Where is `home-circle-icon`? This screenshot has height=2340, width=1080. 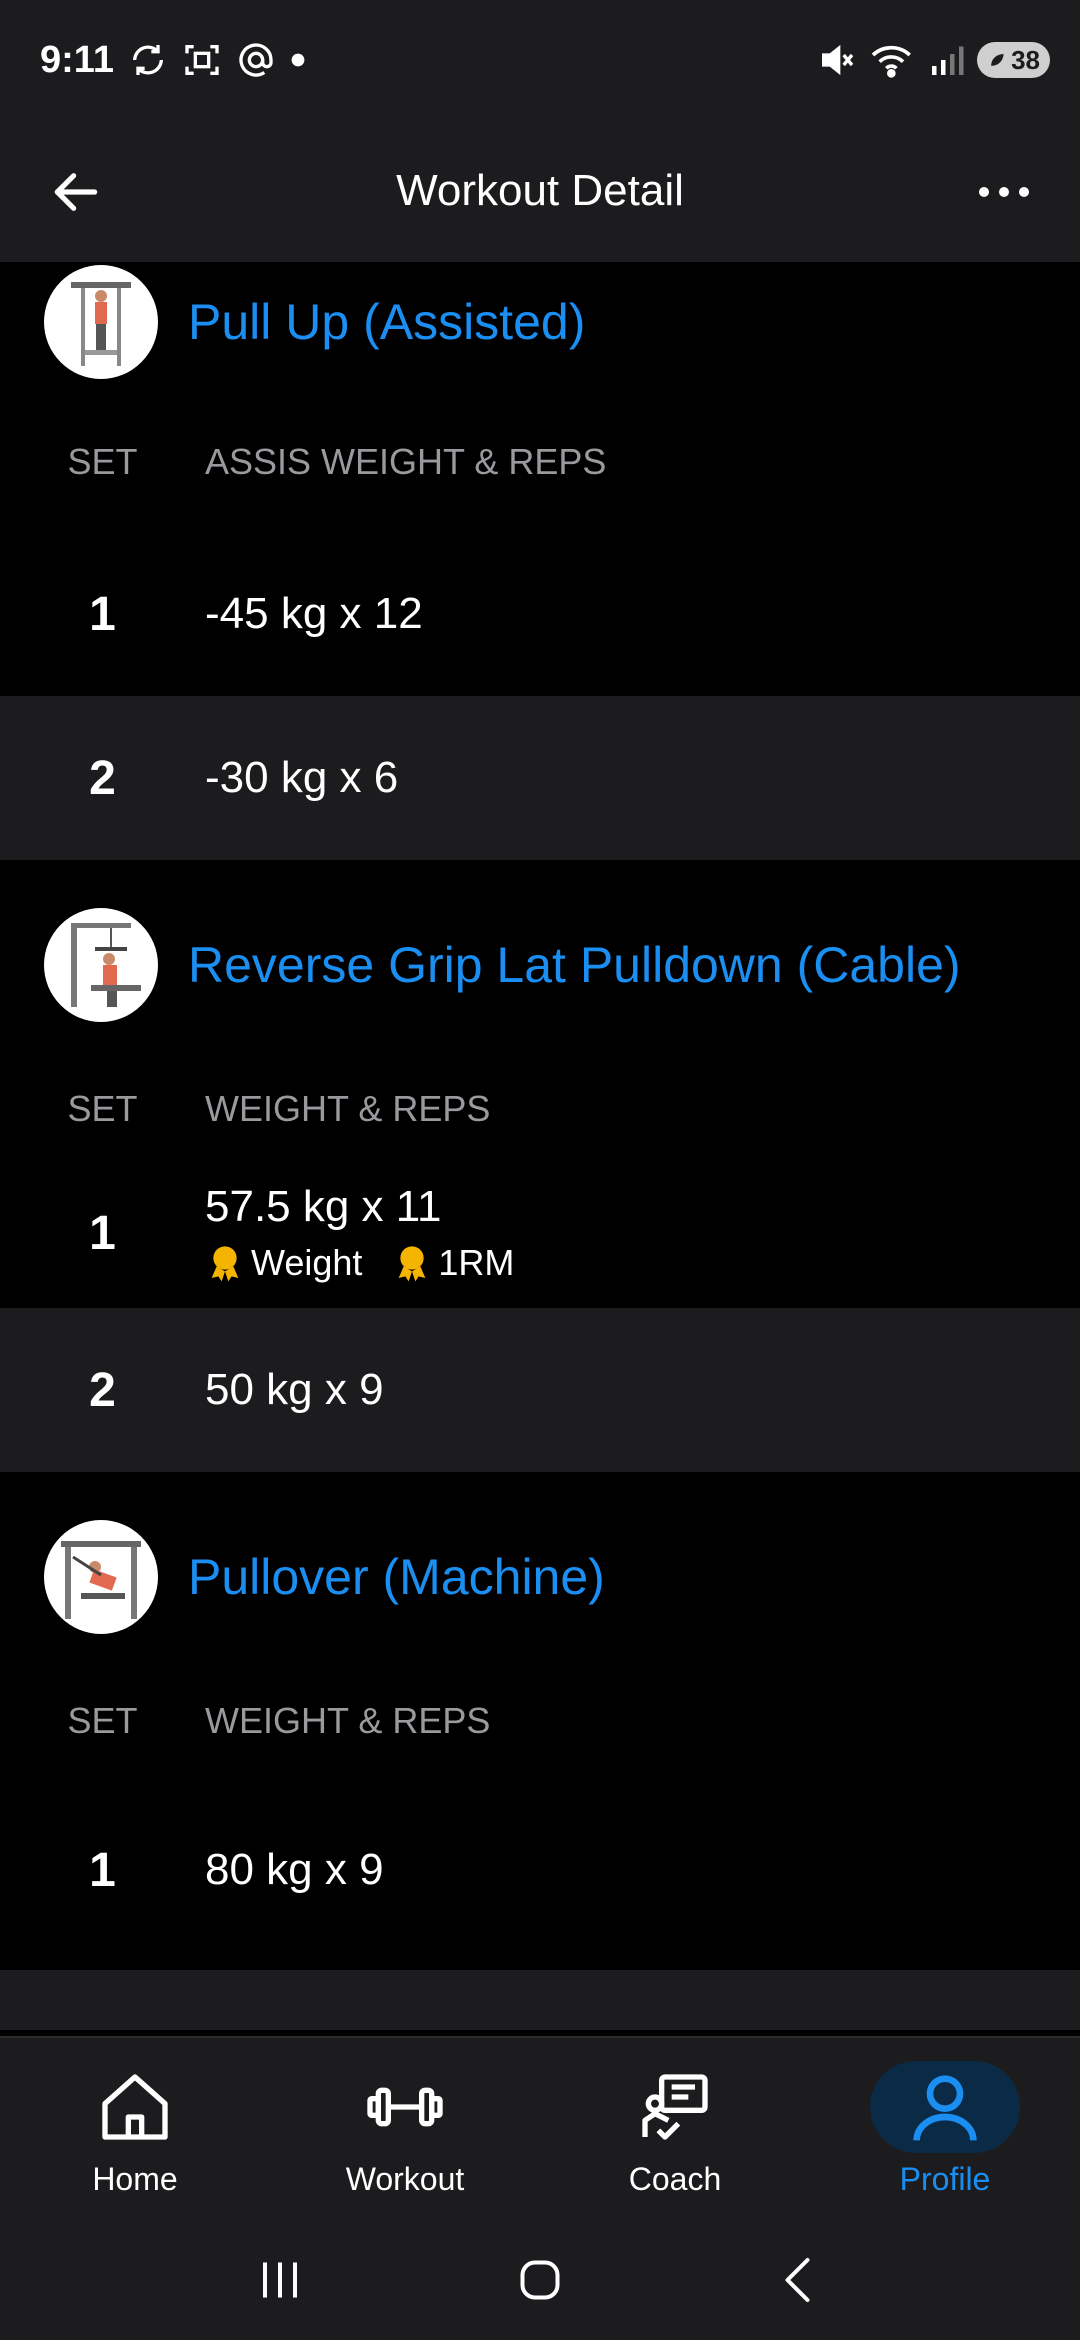
home-circle-icon is located at coordinates (540, 2280).